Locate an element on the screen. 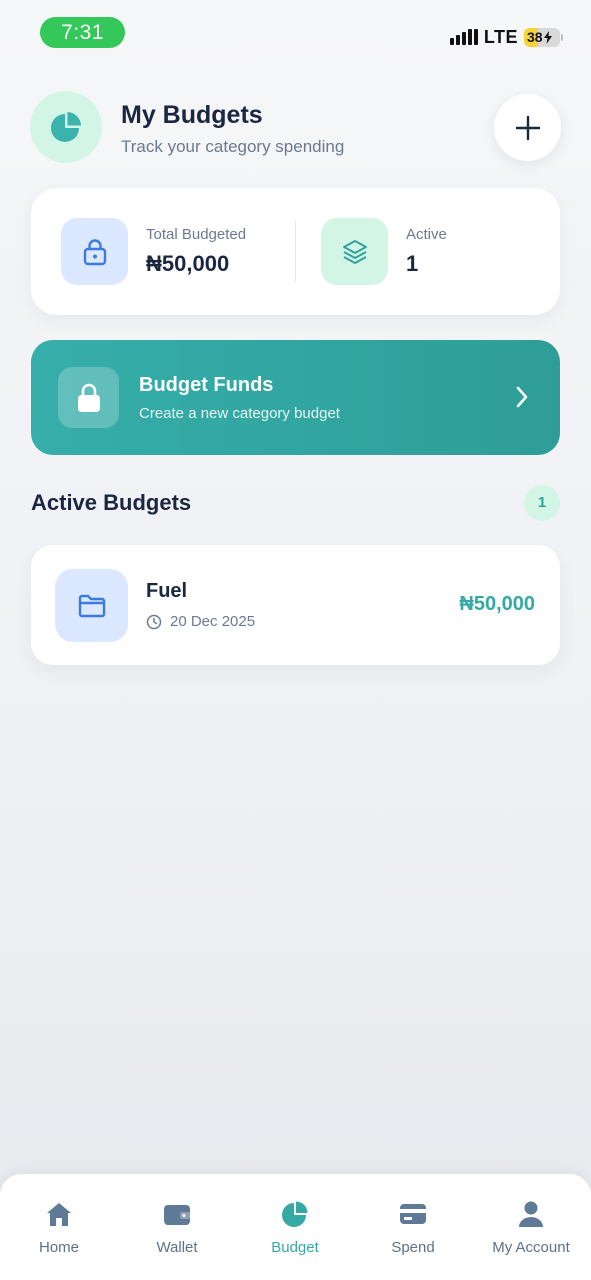 The height and width of the screenshot is (1280, 591). plus-icon is located at coordinates (527, 127).